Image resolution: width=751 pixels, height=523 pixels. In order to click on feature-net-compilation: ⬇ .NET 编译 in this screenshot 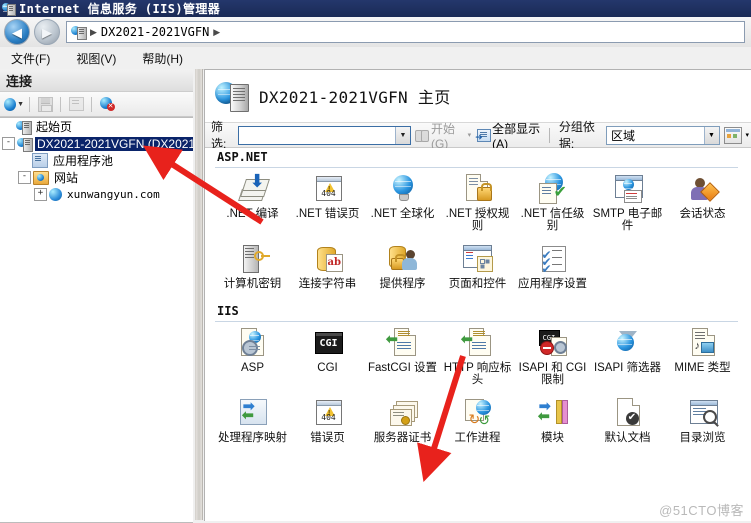, I will do `click(252, 200)`.